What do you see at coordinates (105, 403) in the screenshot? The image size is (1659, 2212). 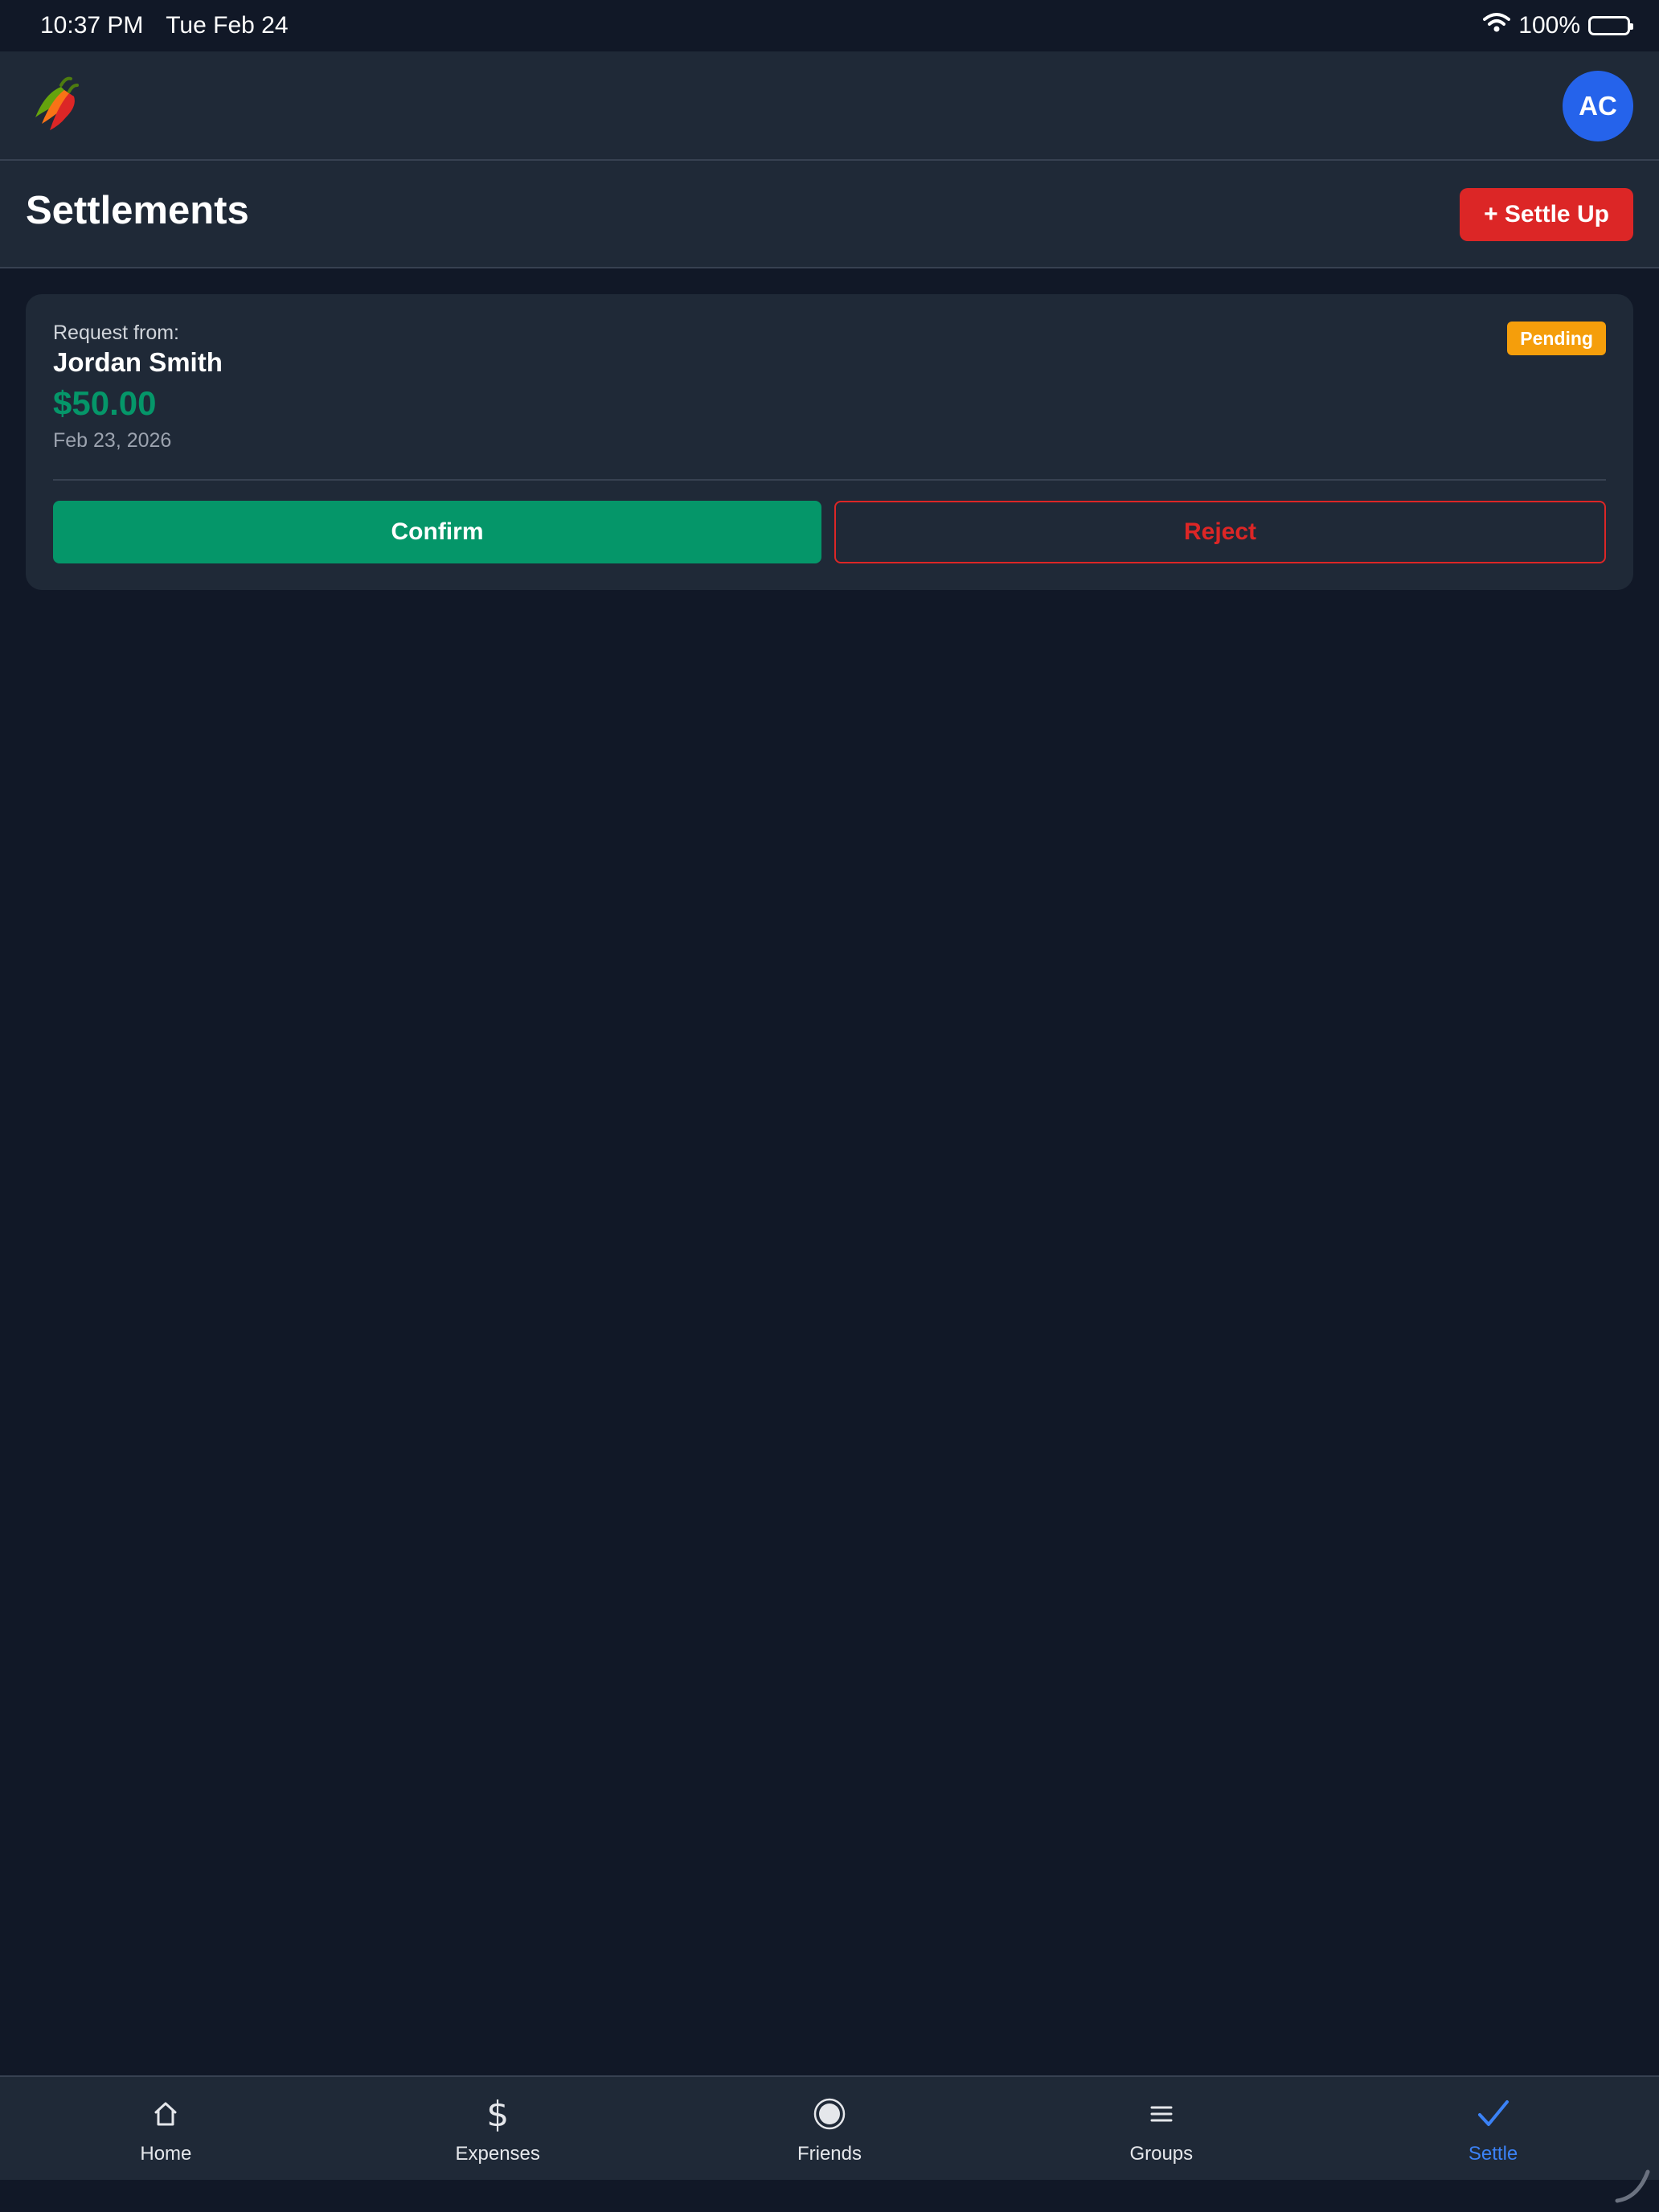 I see `settlement-amount: $50.00` at bounding box center [105, 403].